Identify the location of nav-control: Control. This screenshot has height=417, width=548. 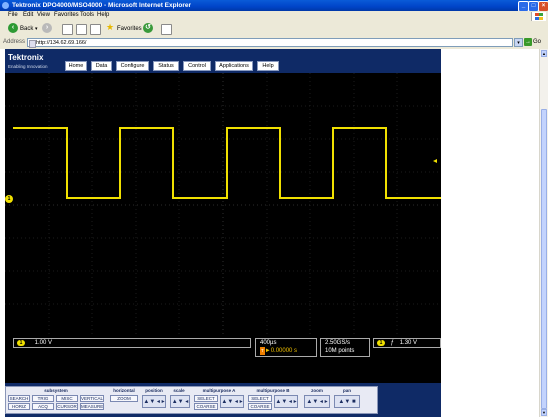
(197, 66).